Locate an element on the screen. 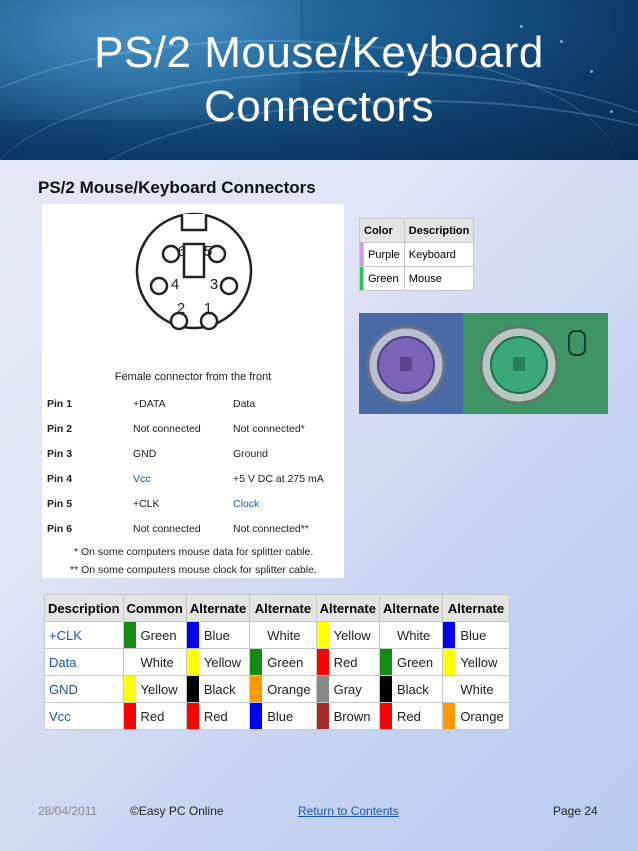 This screenshot has width=638, height=851. pin-label: Pin 4 is located at coordinates (60, 478).